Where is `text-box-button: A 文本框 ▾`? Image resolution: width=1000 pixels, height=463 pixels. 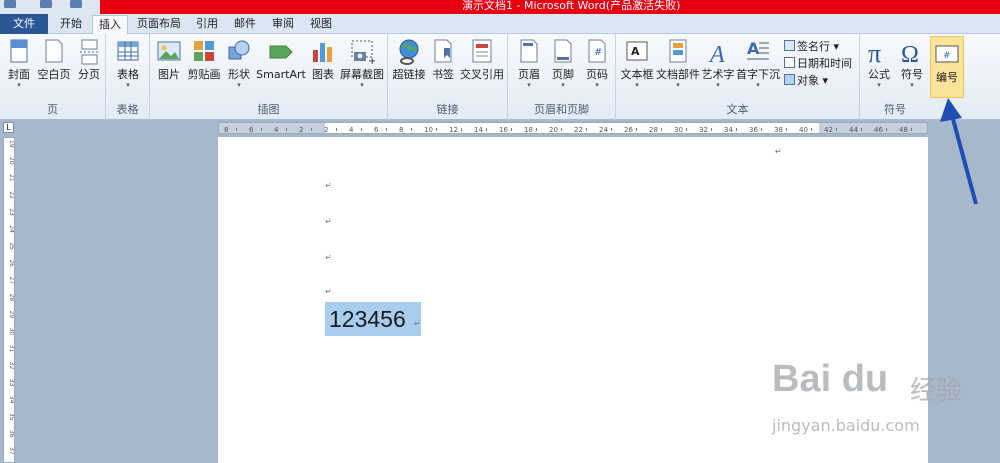
text-box-button: A 文本框 ▾ is located at coordinates (637, 63).